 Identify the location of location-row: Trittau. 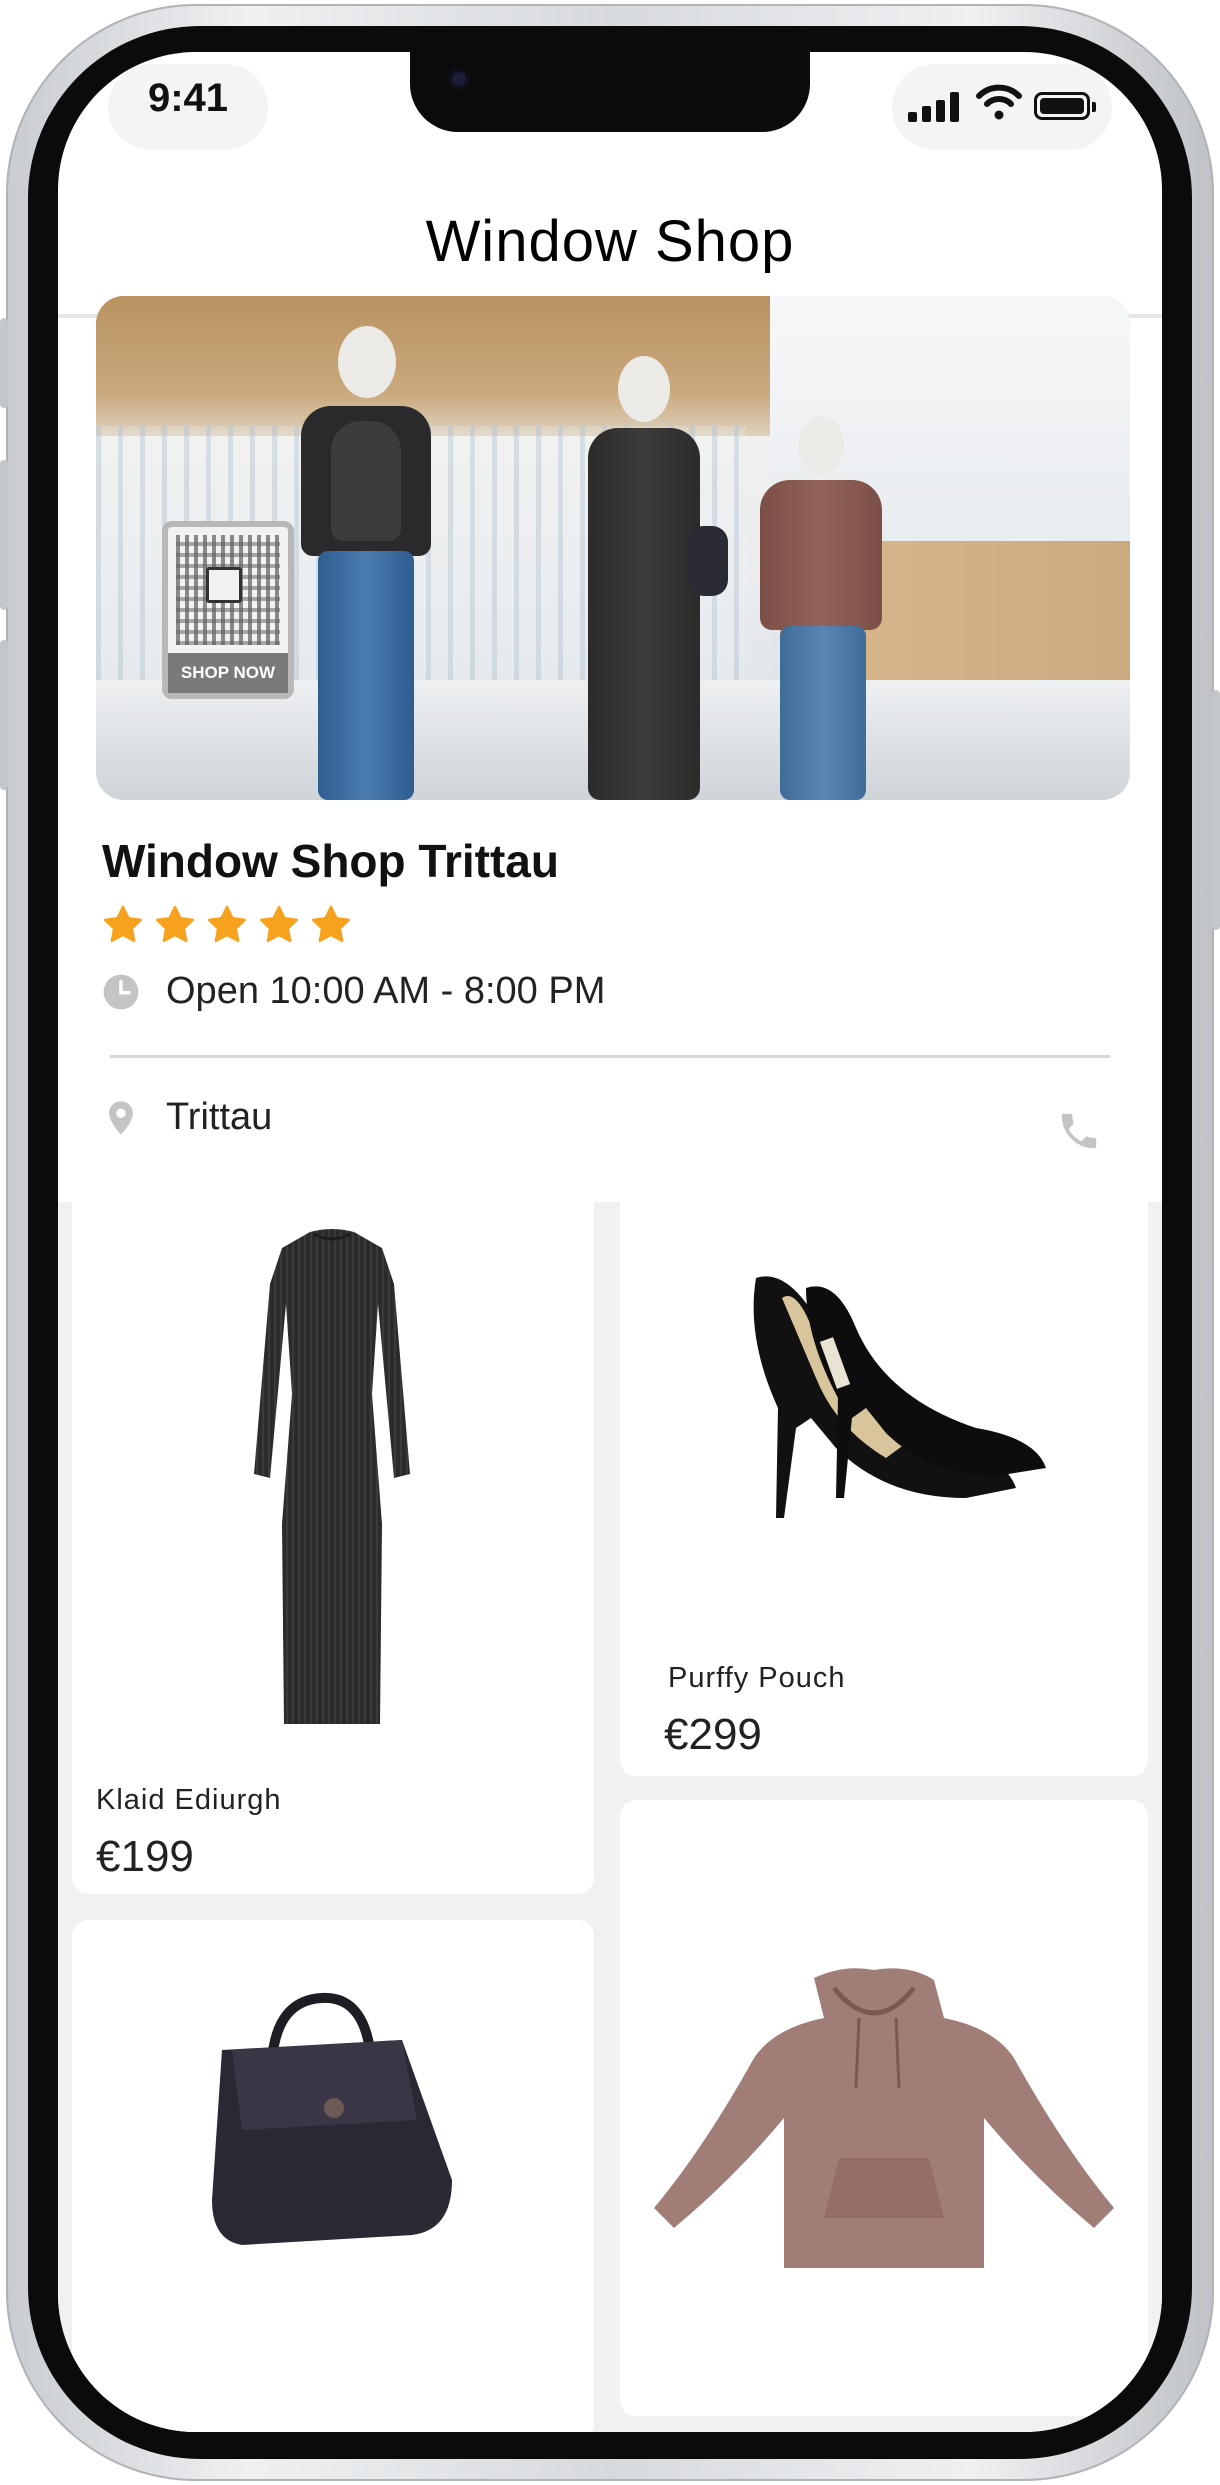
(187, 1117).